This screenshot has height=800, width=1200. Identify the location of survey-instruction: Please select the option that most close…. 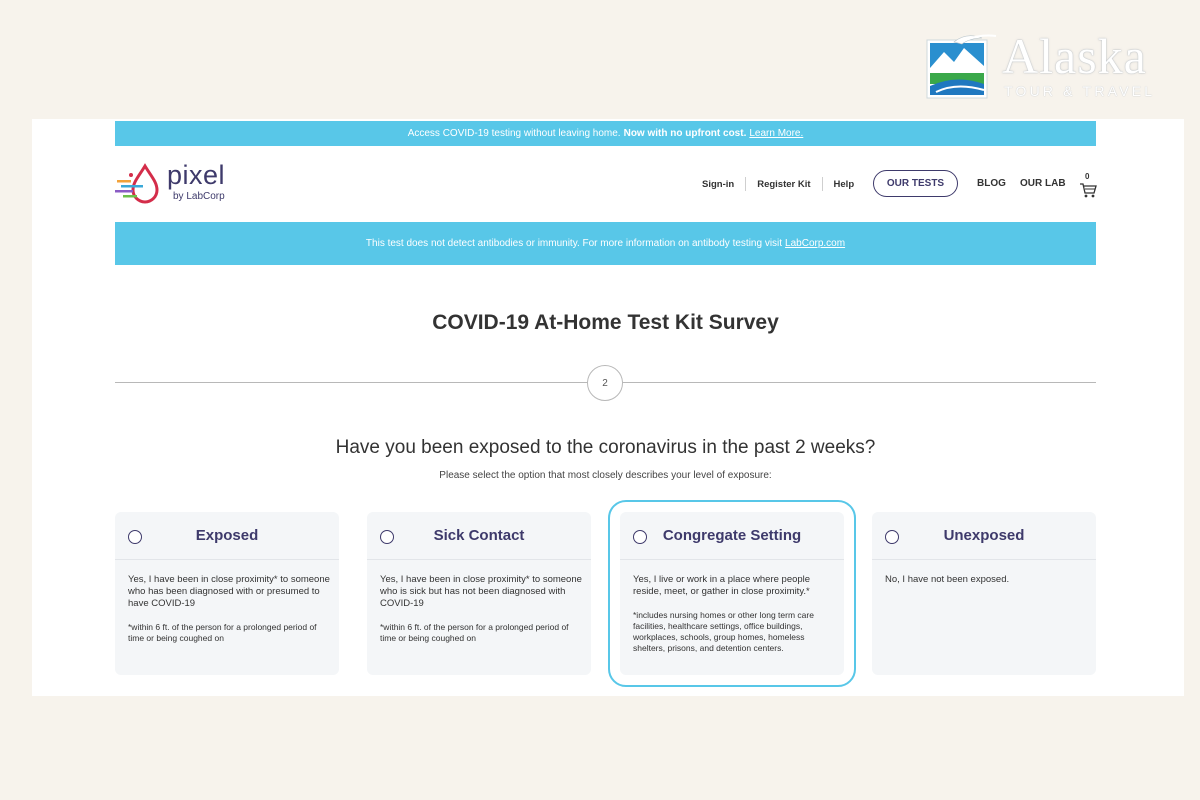
(605, 475).